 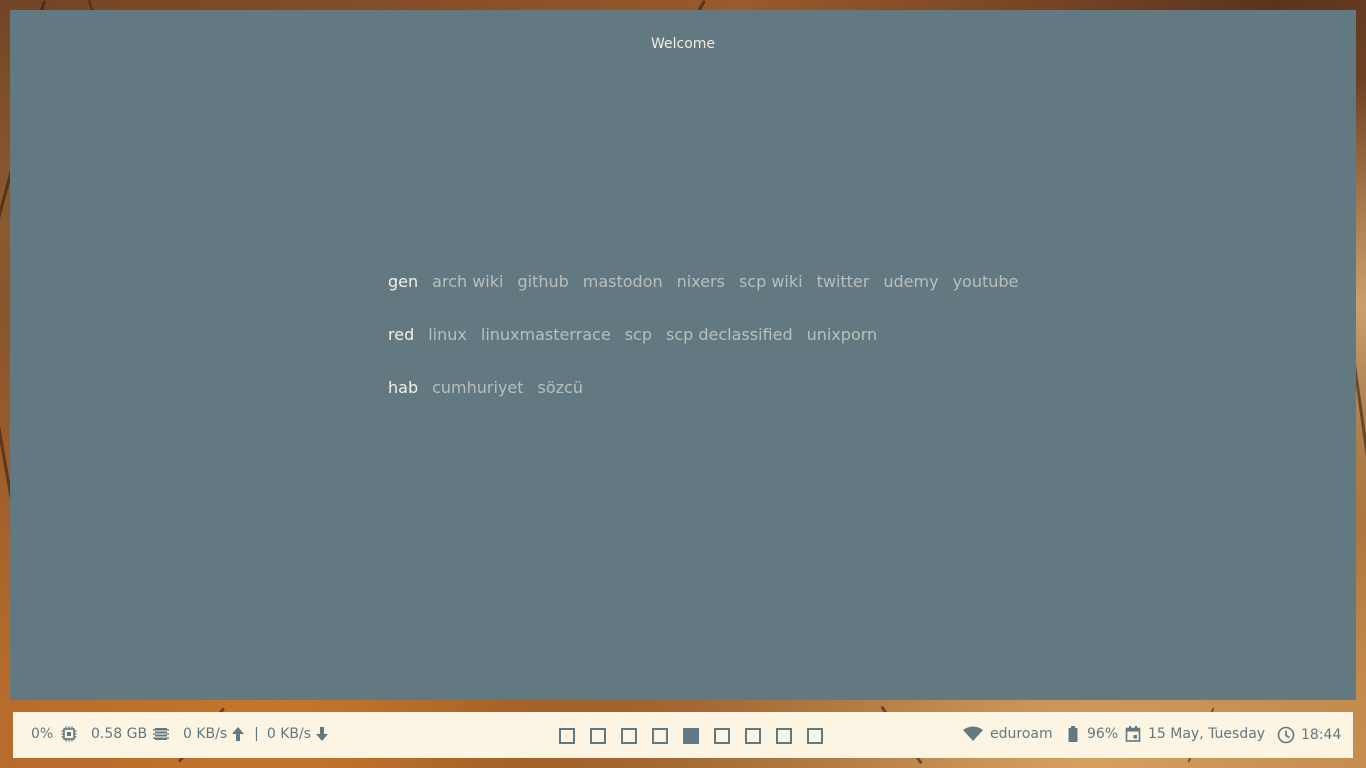 What do you see at coordinates (546, 334) in the screenshot?
I see `bookmark-link: linuxmasterrace` at bounding box center [546, 334].